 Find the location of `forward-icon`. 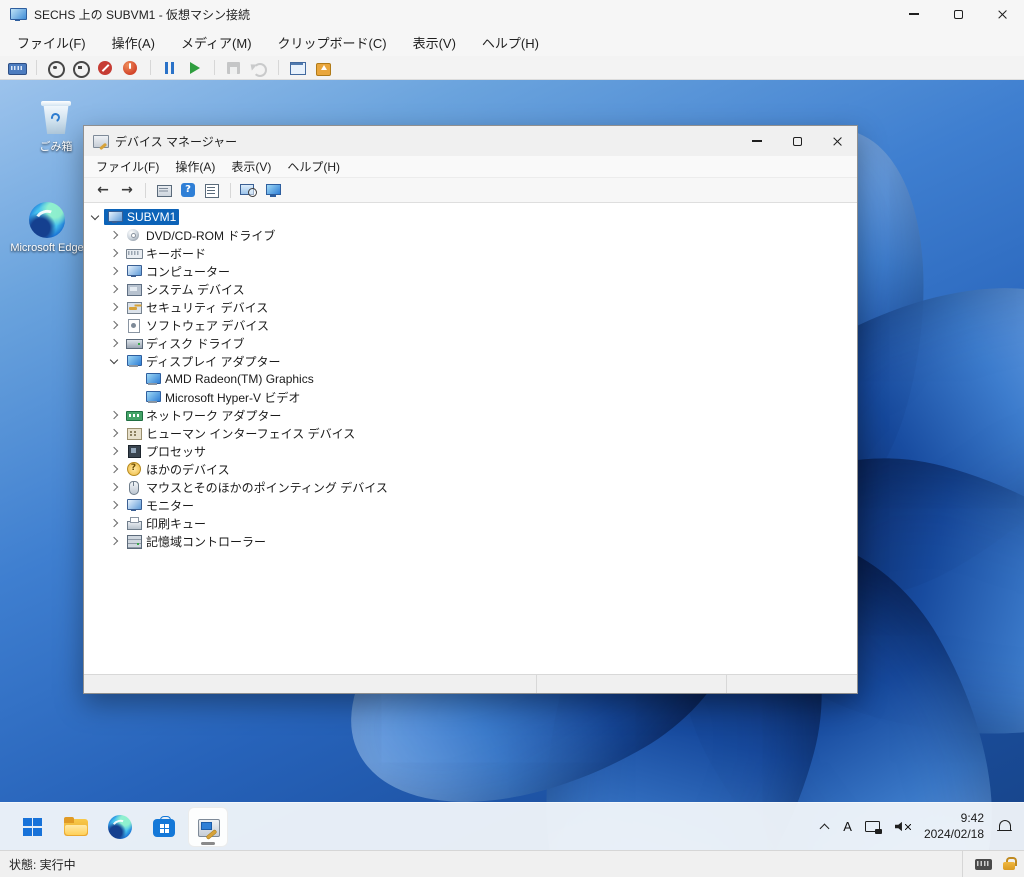

forward-icon is located at coordinates (127, 190).